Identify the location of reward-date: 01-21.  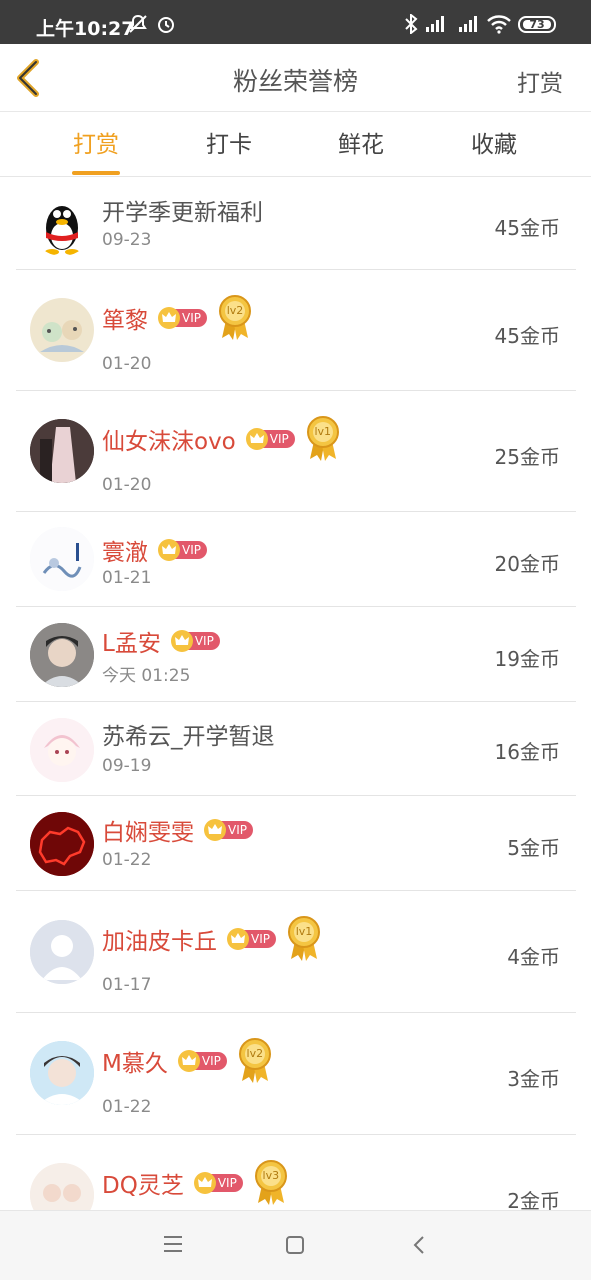
(127, 578).